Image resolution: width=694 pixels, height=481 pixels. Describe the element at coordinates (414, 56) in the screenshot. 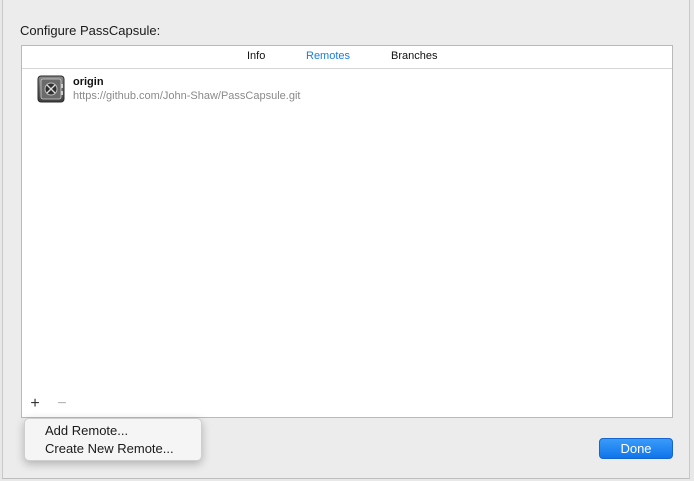

I see `tab-branches: Branches` at that location.